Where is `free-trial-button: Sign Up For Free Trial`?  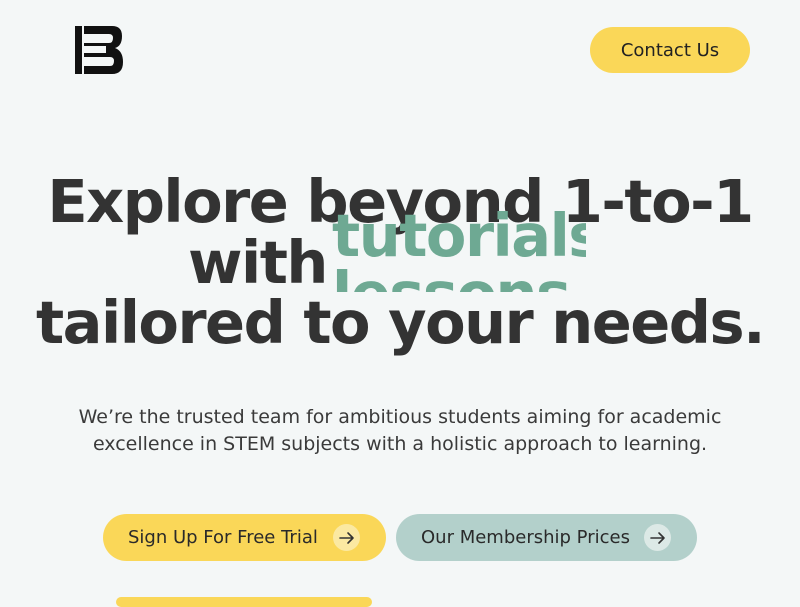
free-trial-button: Sign Up For Free Trial is located at coordinates (244, 537).